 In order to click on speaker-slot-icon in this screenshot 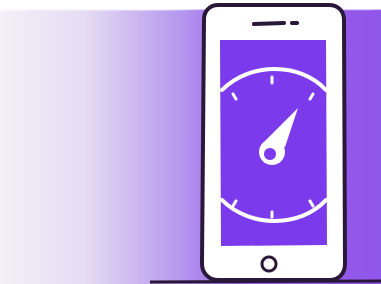, I will do `click(269, 23)`.